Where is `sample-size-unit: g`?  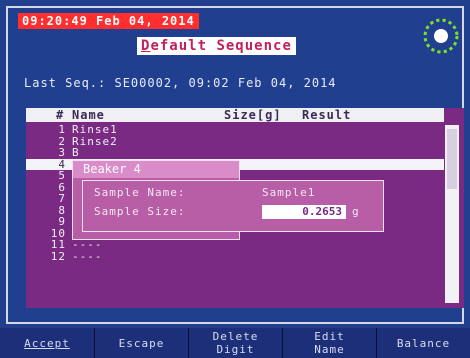
sample-size-unit: g is located at coordinates (355, 211).